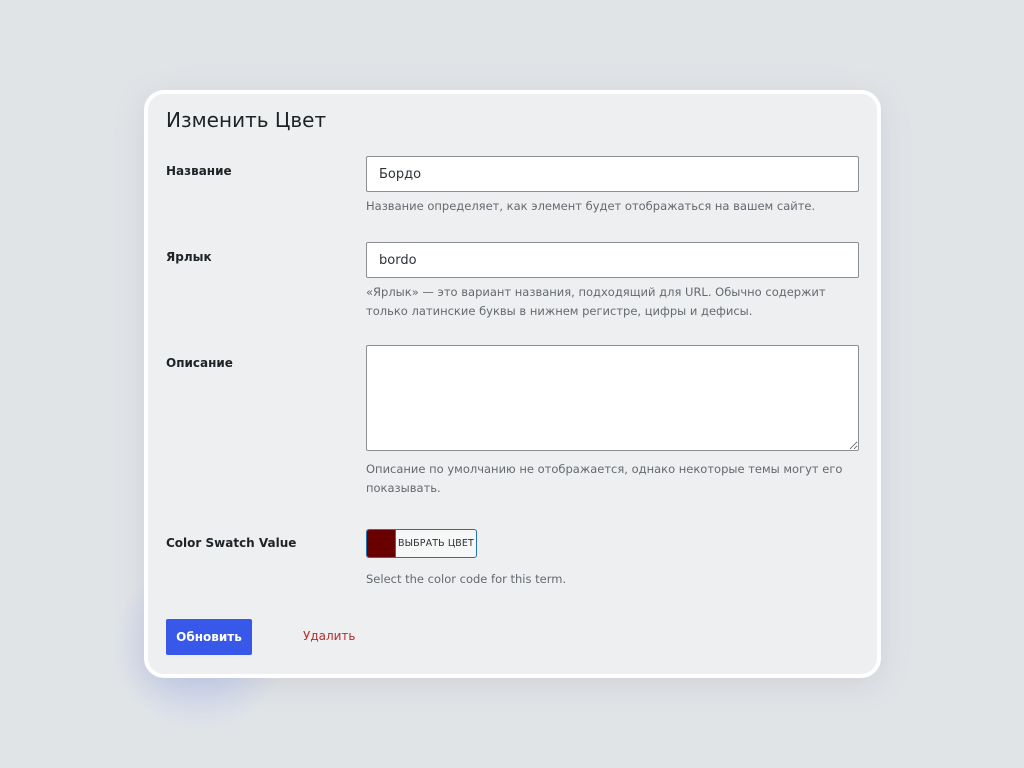 This screenshot has width=1024, height=768. Describe the element at coordinates (231, 543) in the screenshot. I see `swatch-label: Color Swatch Value` at that location.